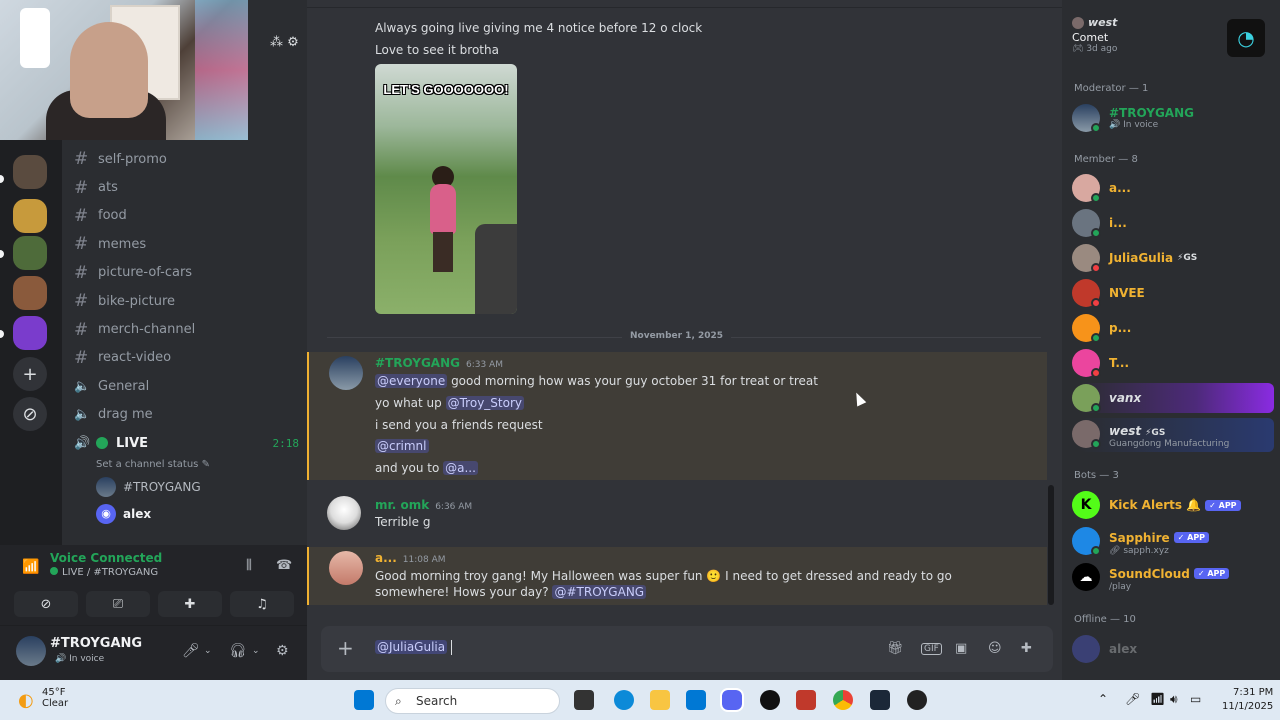 The image size is (1280, 720). I want to click on store-icon, so click(696, 700).